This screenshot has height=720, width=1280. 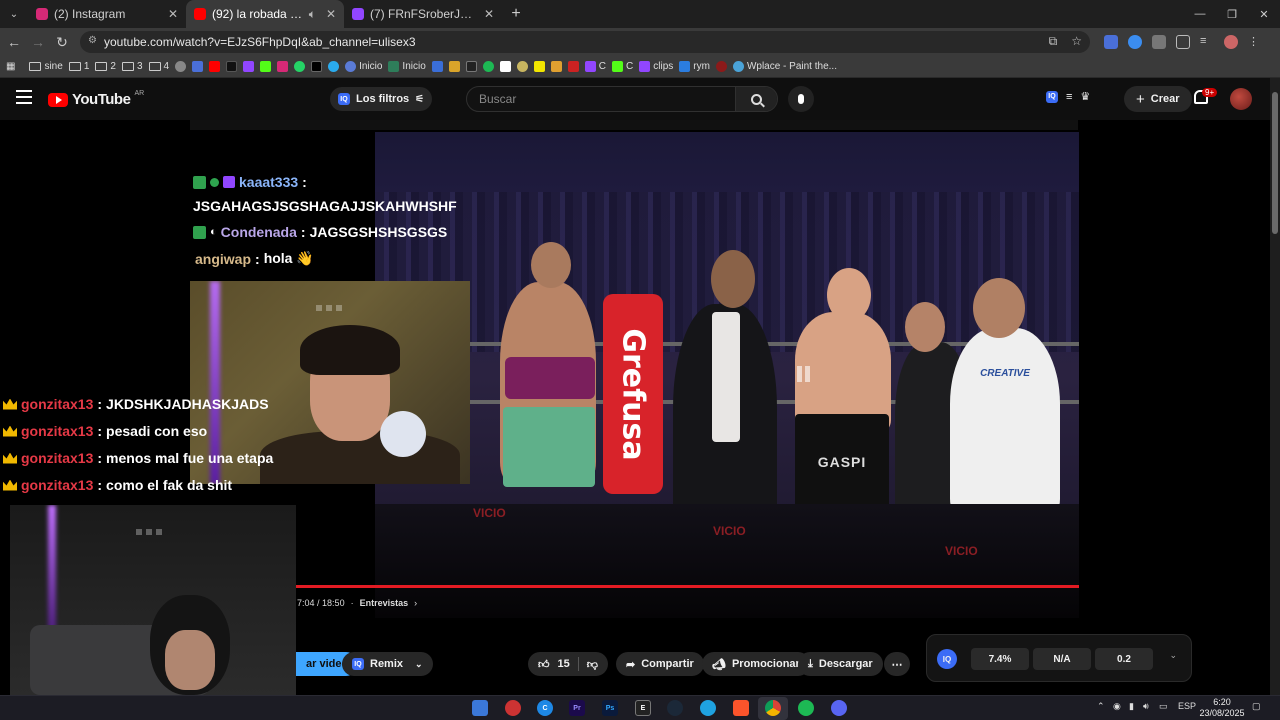 I want to click on remix-button: IQ Remix ⌄, so click(x=387, y=664).